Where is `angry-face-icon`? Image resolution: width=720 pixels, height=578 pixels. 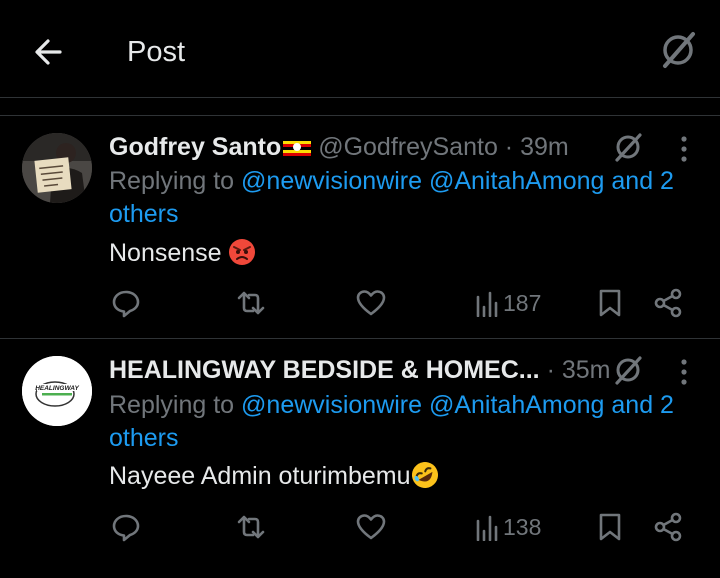
angry-face-icon is located at coordinates (242, 252).